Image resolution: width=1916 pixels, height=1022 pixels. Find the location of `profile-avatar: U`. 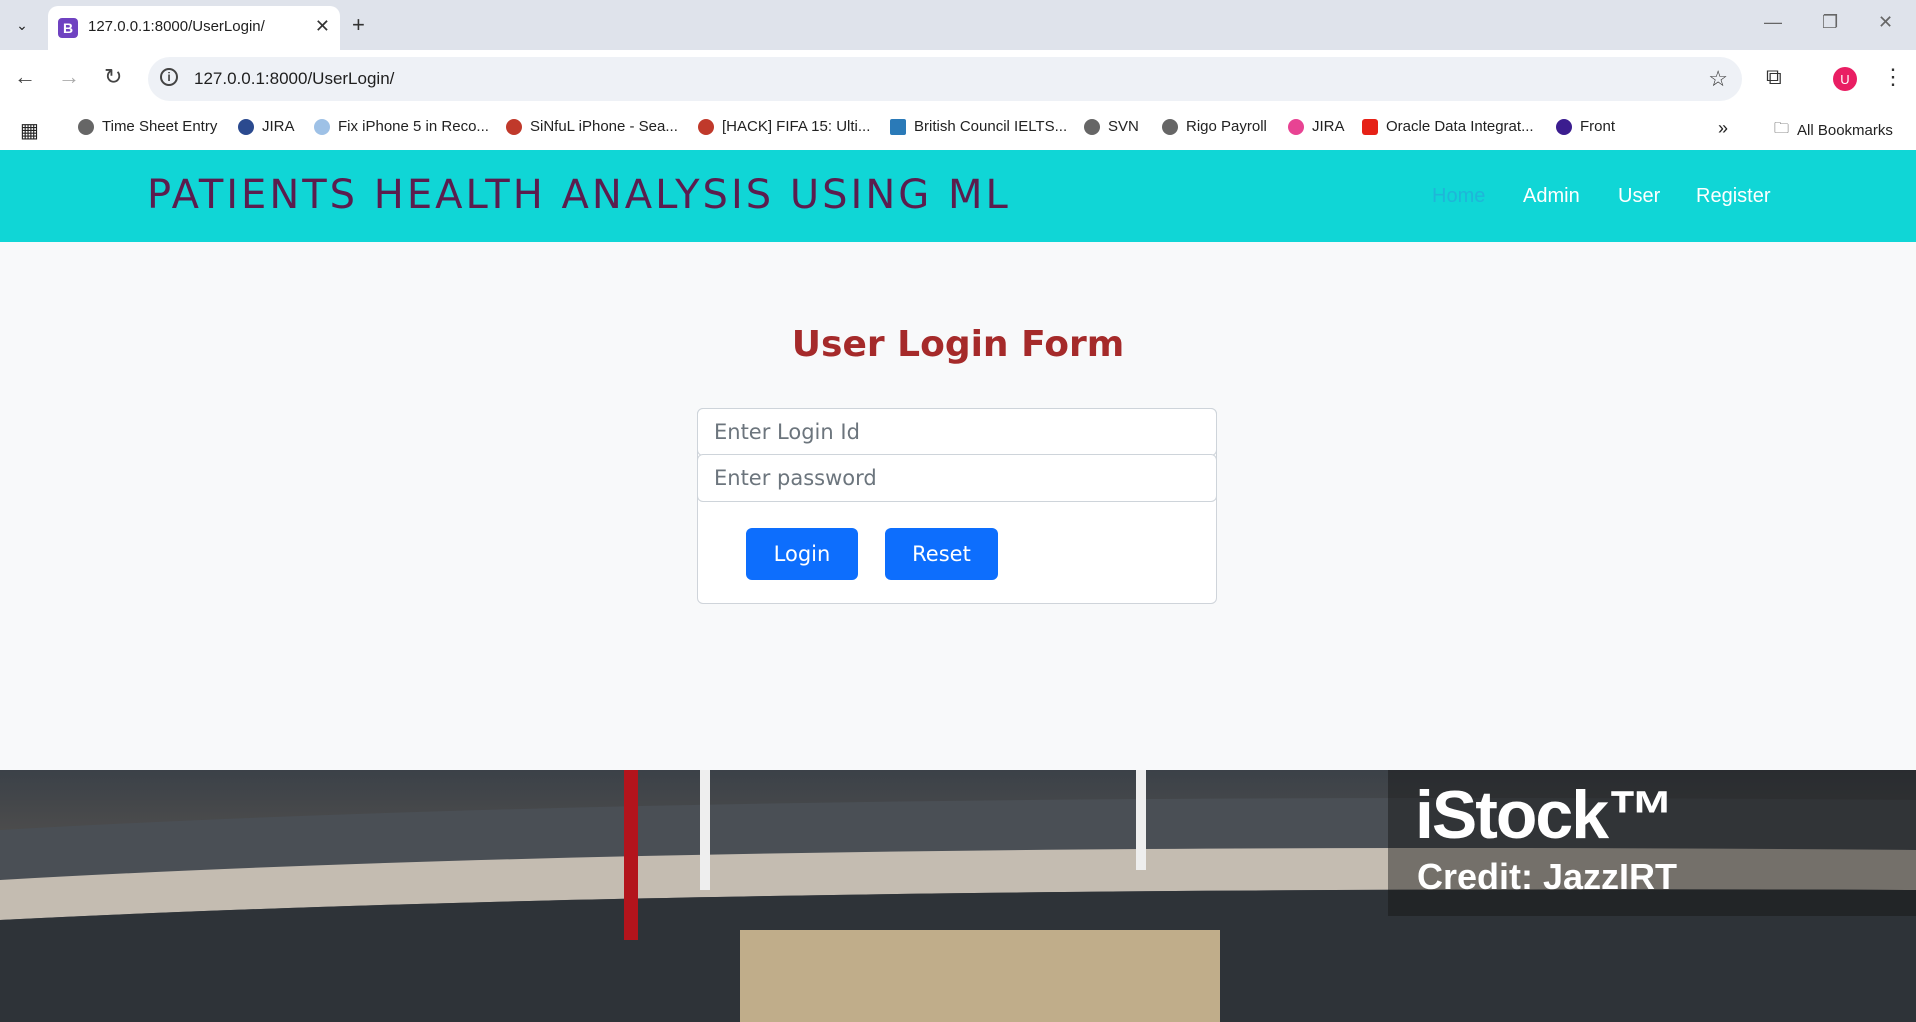

profile-avatar: U is located at coordinates (1845, 79).